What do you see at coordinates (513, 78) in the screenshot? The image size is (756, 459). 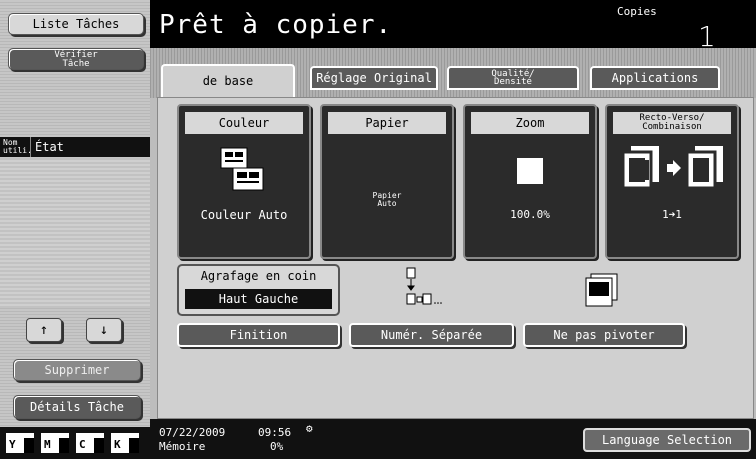 I see `tab-quality-density: Qualité/ Densité` at bounding box center [513, 78].